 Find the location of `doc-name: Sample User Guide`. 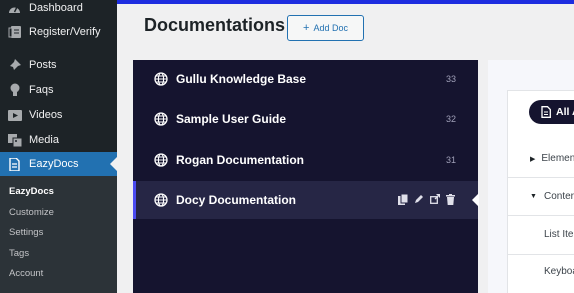

doc-name: Sample User Guide is located at coordinates (231, 119).